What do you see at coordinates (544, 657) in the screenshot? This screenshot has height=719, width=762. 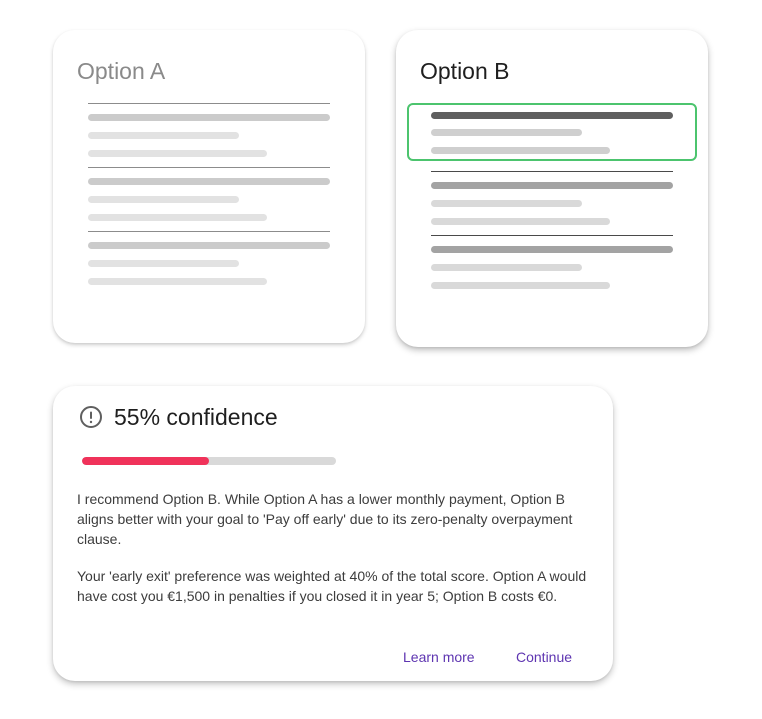 I see `continue-button: Continue` at bounding box center [544, 657].